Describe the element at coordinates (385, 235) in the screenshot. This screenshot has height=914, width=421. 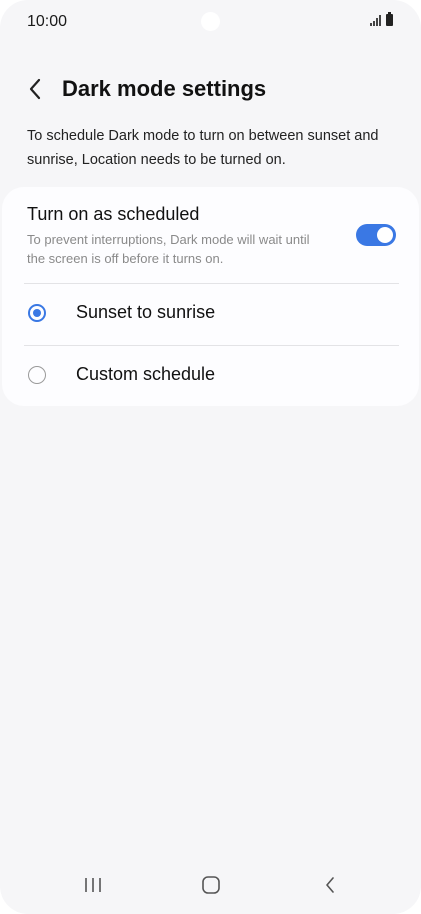
I see `switch-knob` at that location.